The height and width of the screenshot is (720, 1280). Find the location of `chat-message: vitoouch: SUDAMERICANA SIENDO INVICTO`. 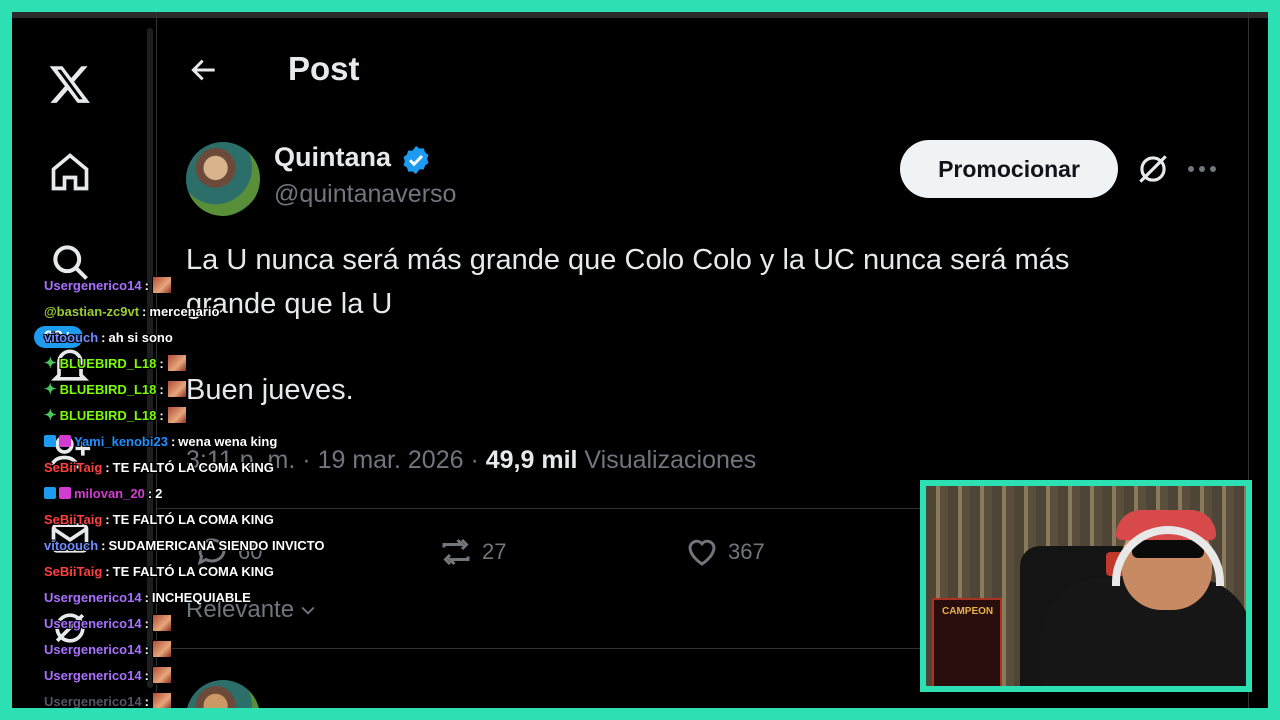

chat-message: vitoouch: SUDAMERICANA SIENDO INVICTO is located at coordinates (184, 545).